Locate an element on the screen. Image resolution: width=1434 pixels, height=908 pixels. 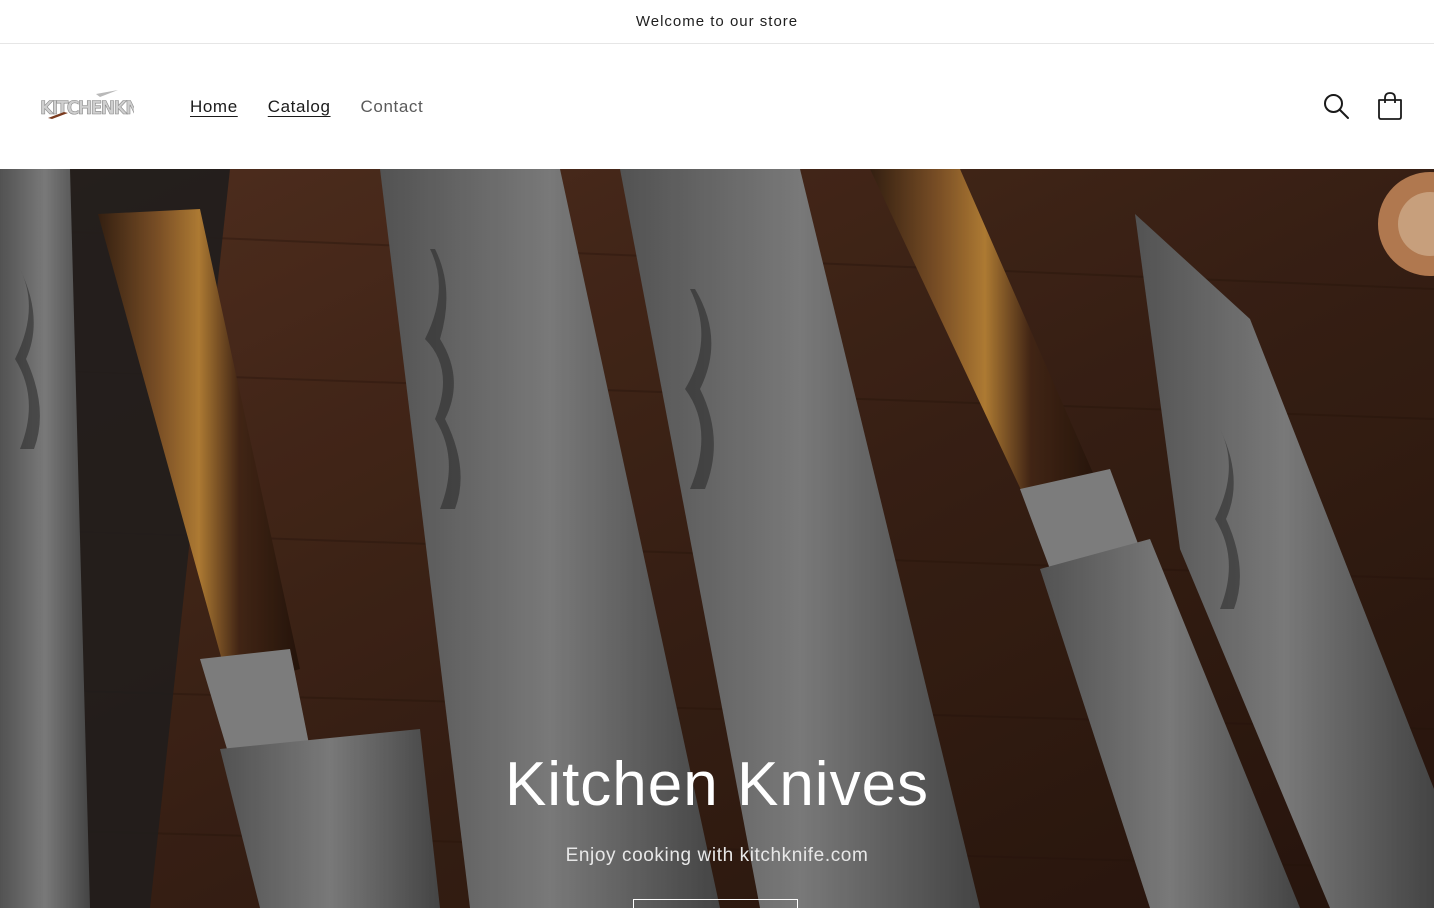
site-header: KITCHENKNIFE Home Catalog Contact is located at coordinates (717, 106).